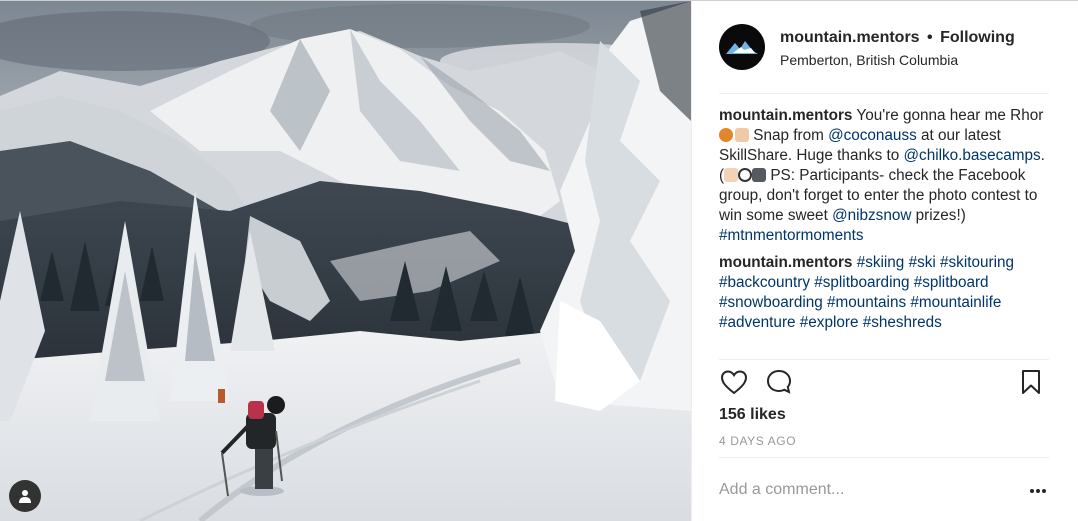 Image resolution: width=1078 pixels, height=521 pixels. I want to click on lion-emoji-icon, so click(726, 135).